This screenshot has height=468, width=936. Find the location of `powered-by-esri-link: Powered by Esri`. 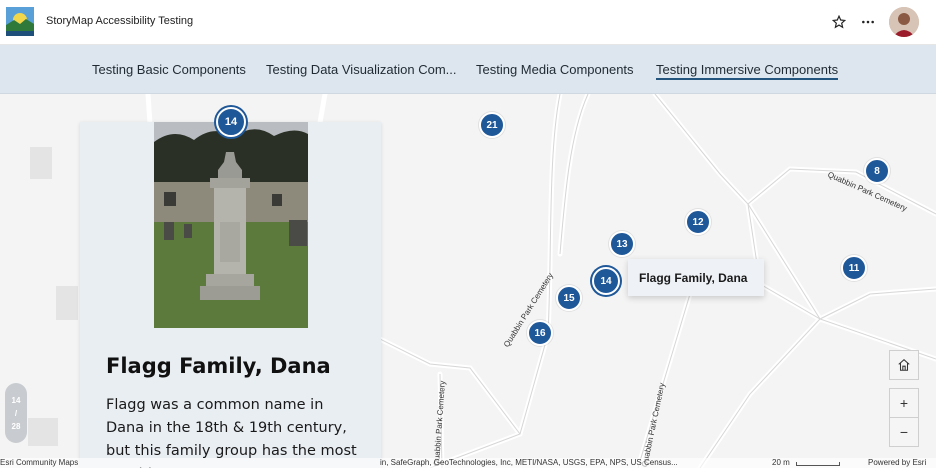

powered-by-esri-link: Powered by Esri is located at coordinates (897, 462).